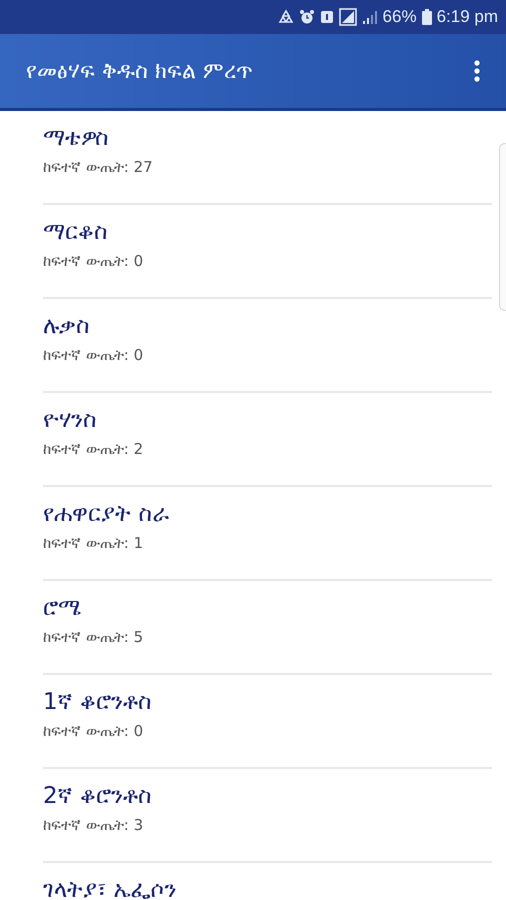 This screenshot has width=506, height=900. What do you see at coordinates (139, 71) in the screenshot?
I see `app-title: የመፅሃፍ ቅዱስ ክፍል ምረጥ` at bounding box center [139, 71].